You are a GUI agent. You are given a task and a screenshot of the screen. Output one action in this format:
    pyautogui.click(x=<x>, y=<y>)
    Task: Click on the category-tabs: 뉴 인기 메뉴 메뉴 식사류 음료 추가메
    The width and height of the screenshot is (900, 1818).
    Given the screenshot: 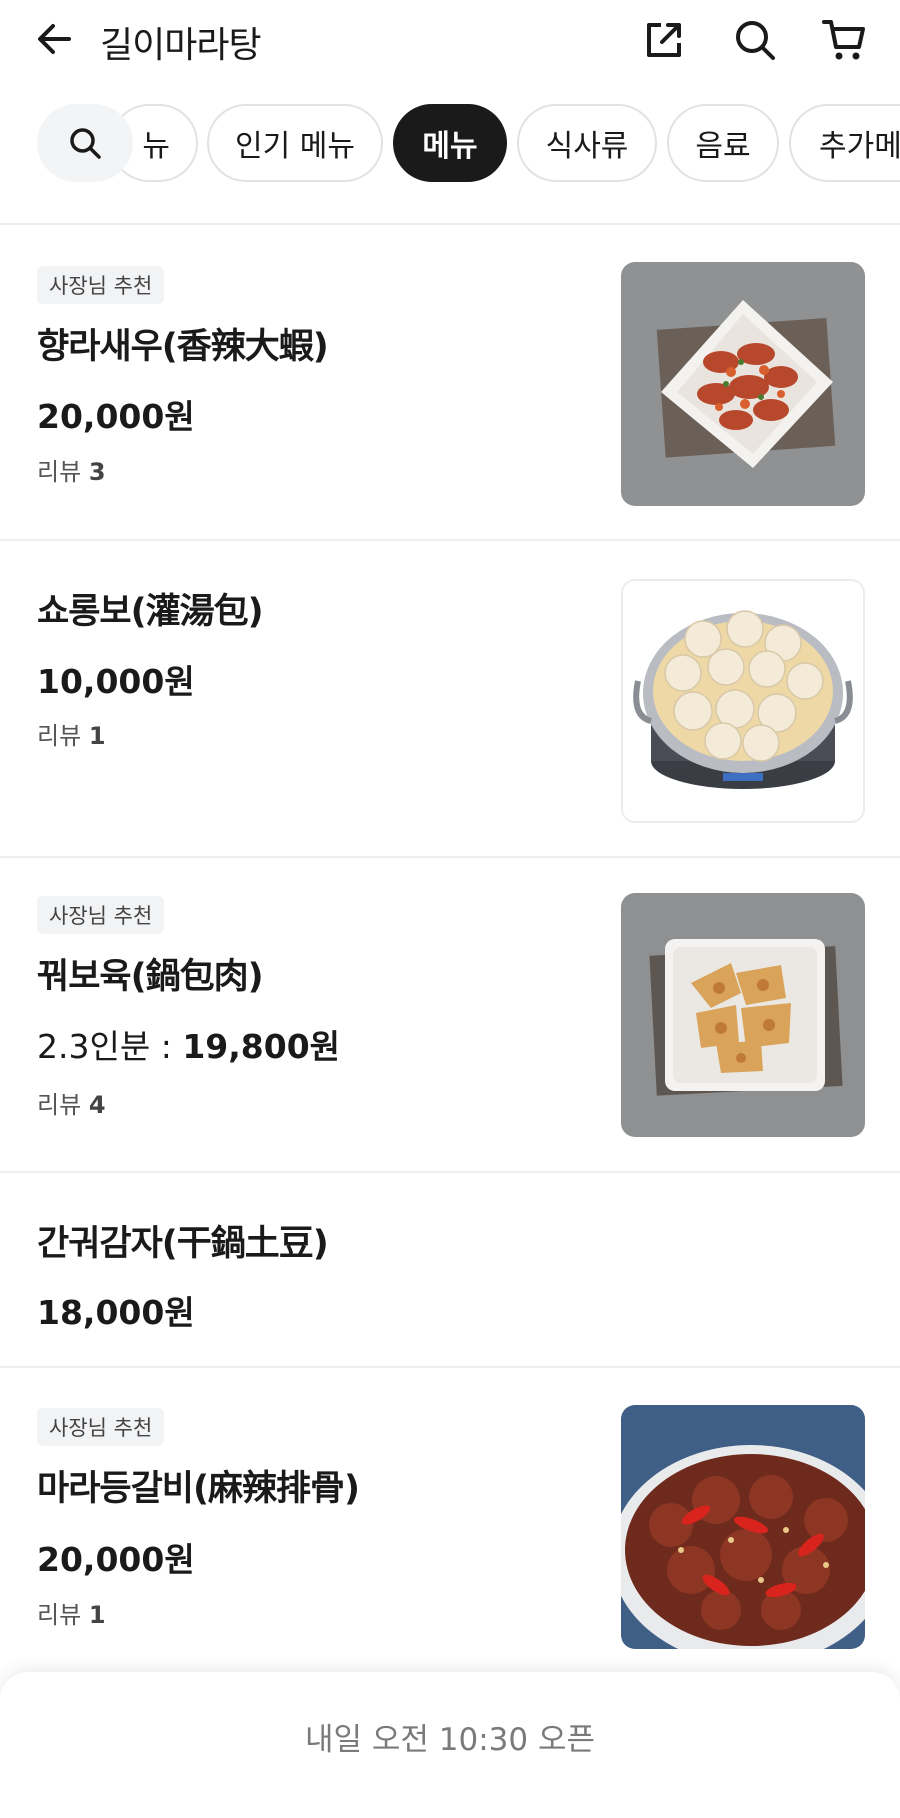 What is the action you would take?
    pyautogui.click(x=450, y=143)
    